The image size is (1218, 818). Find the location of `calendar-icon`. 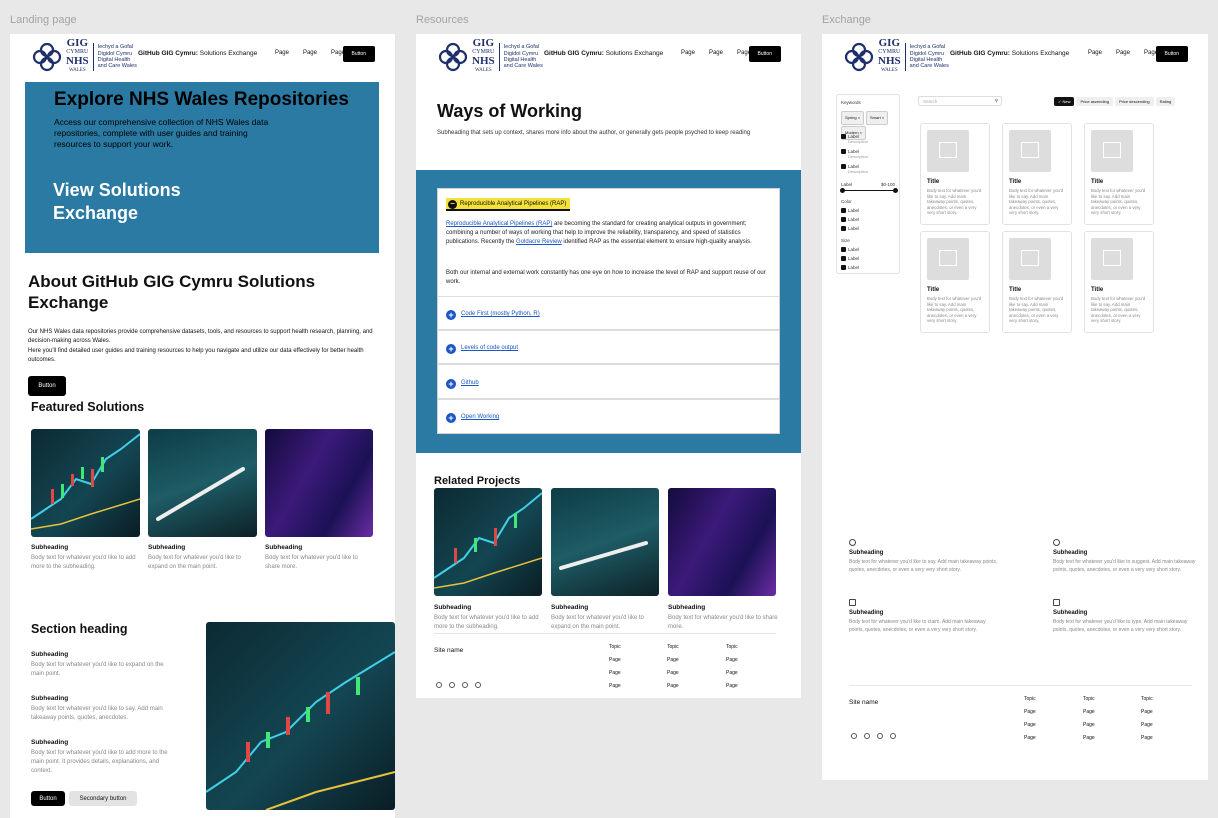

calendar-icon is located at coordinates (1056, 602).